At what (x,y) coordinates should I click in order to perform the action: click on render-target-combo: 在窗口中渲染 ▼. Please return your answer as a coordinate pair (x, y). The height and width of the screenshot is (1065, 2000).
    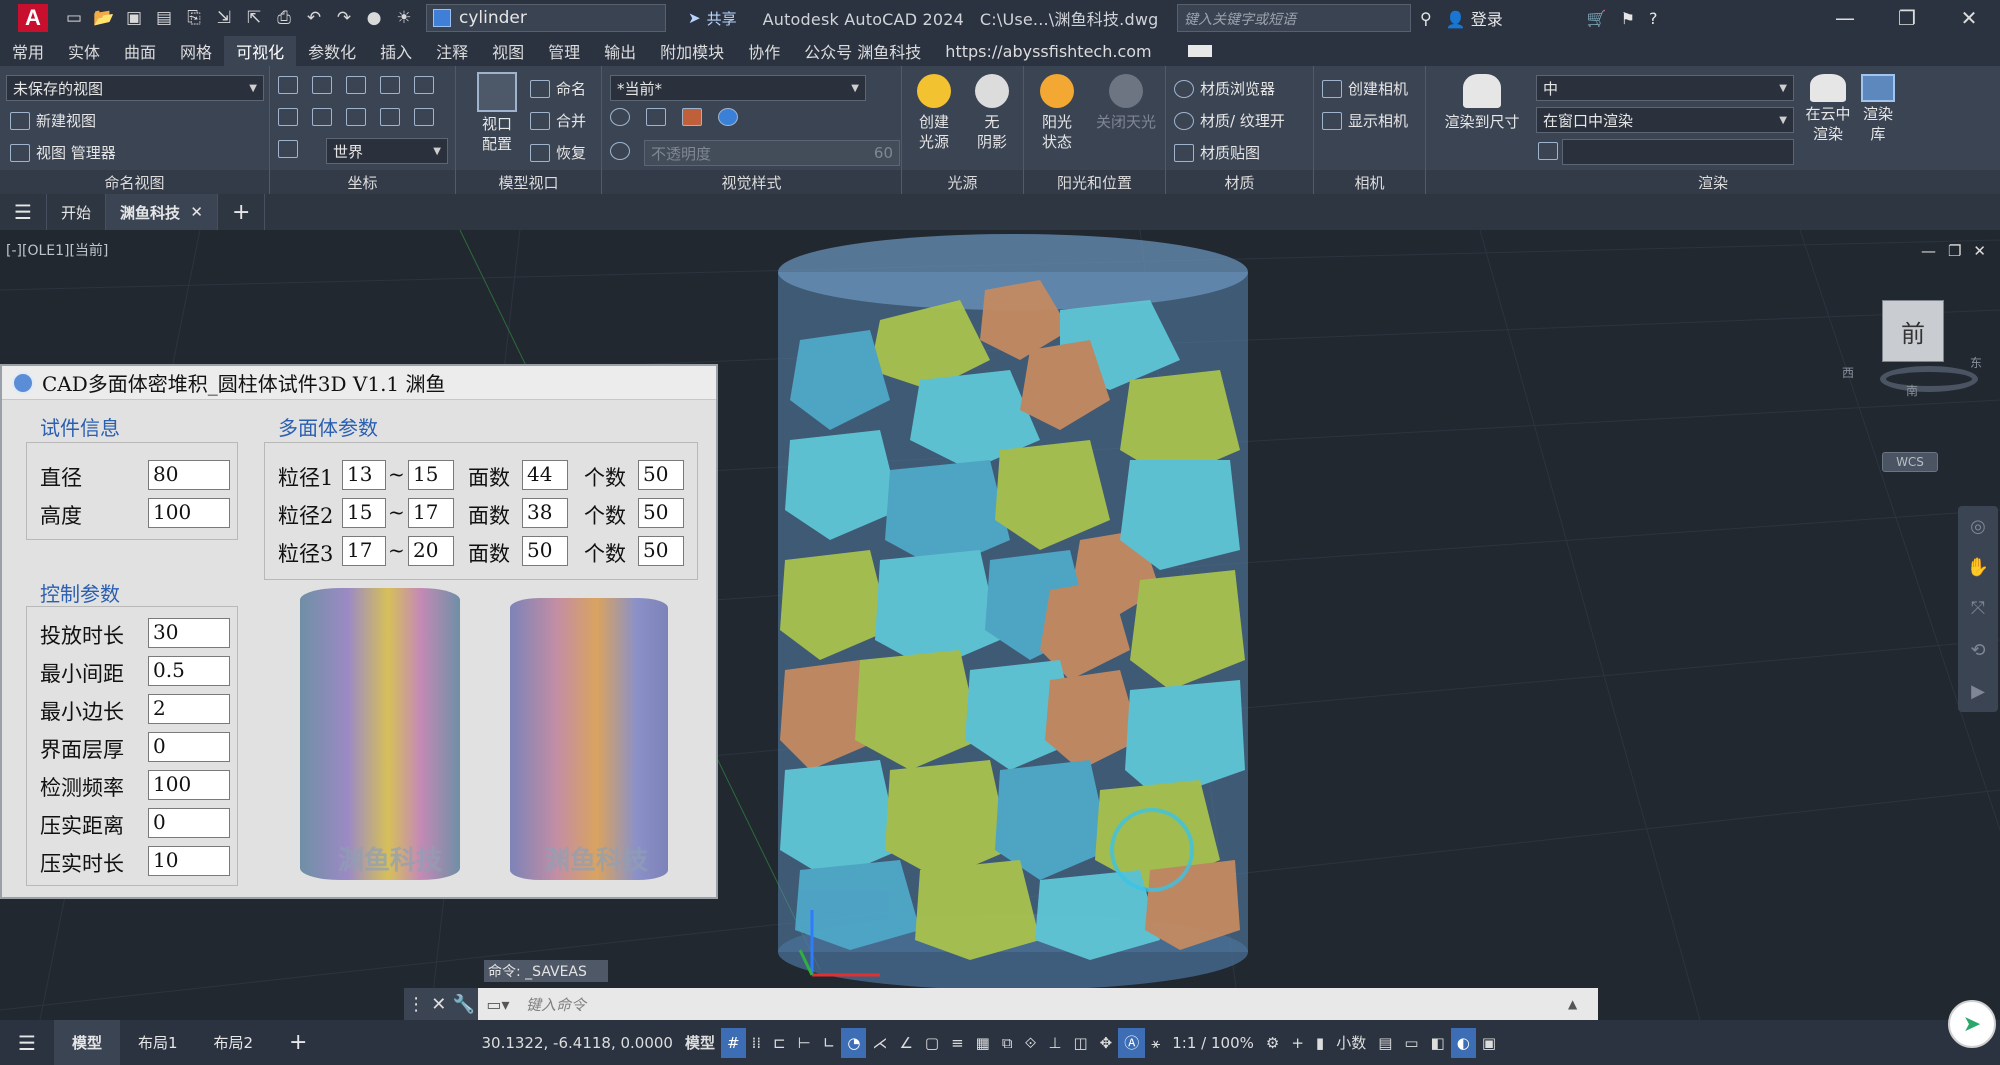
    Looking at the image, I should click on (1665, 120).